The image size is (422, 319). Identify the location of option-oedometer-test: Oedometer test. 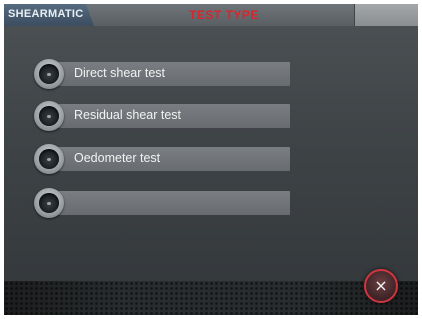
(161, 159).